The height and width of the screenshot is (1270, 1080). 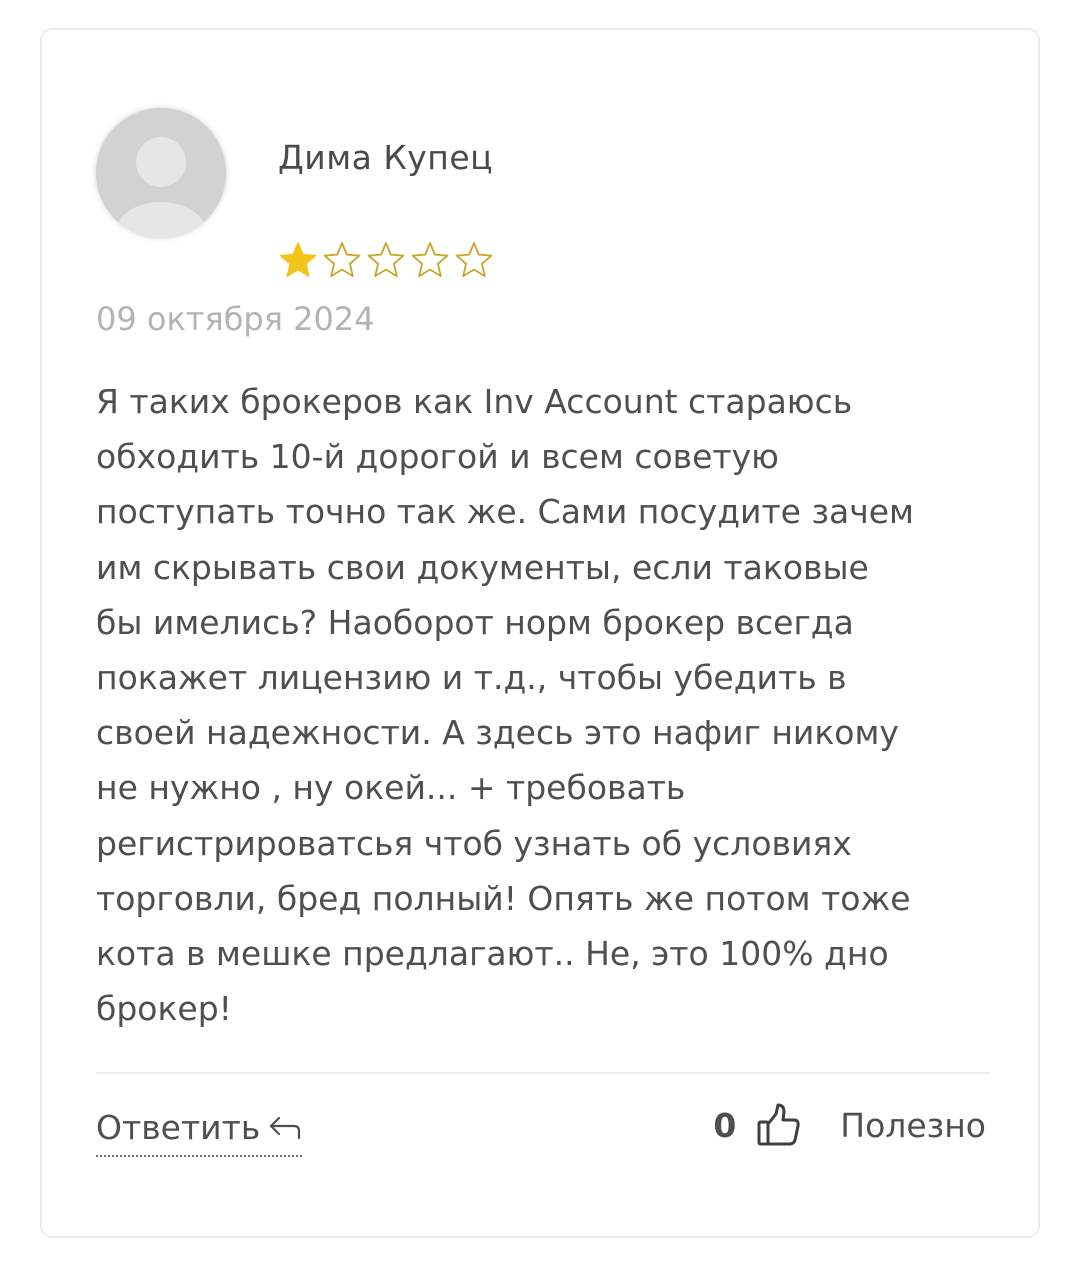 I want to click on review-date: 09 октября 2024, so click(x=235, y=319).